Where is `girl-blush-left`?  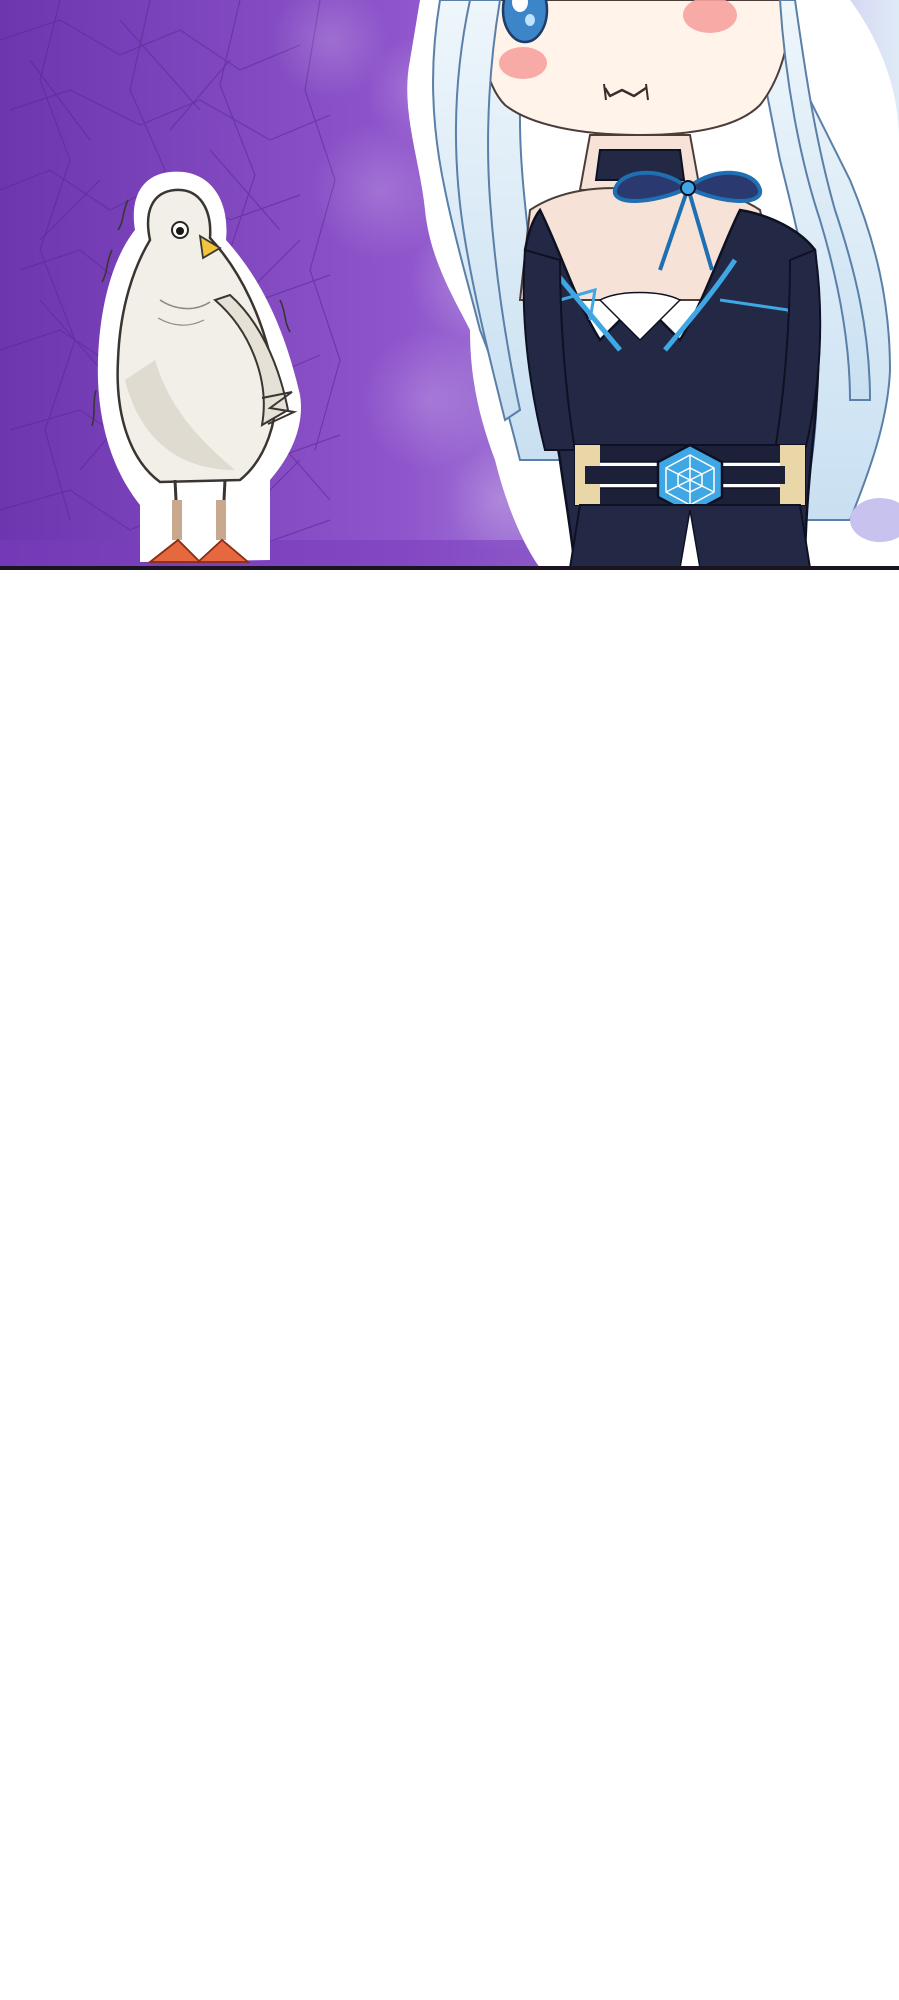 girl-blush-left is located at coordinates (523, 63).